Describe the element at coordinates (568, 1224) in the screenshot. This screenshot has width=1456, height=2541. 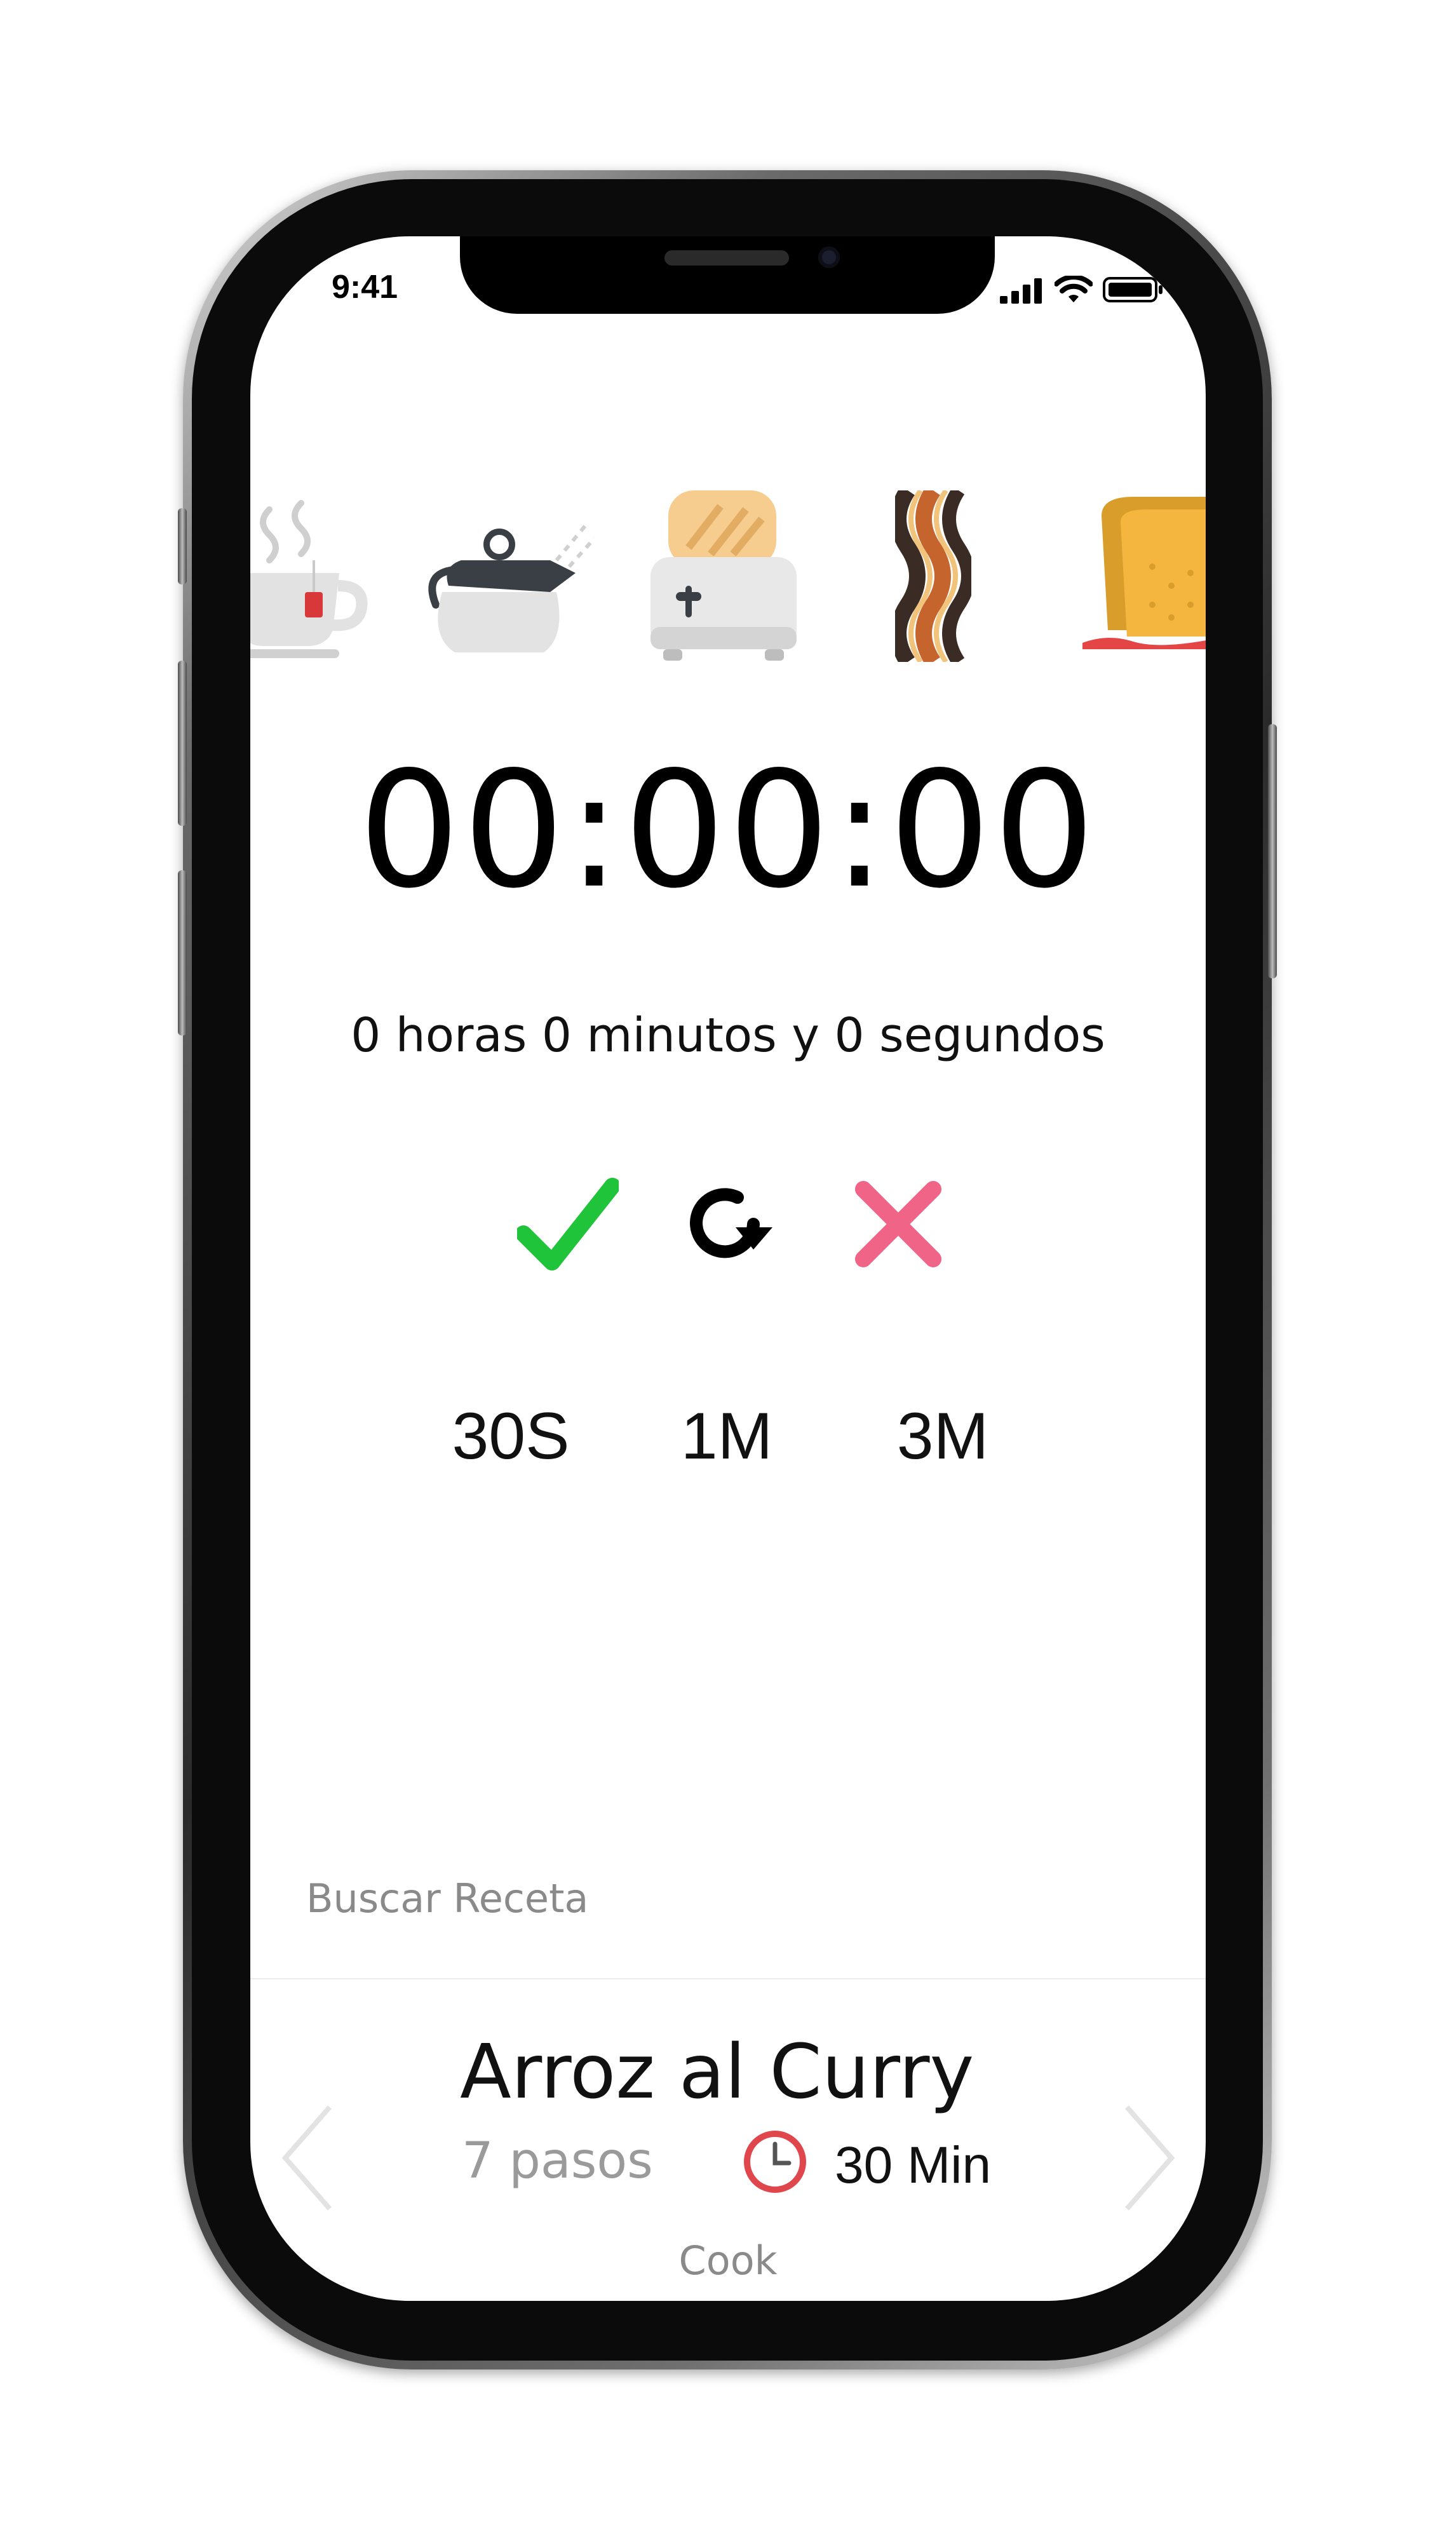
I see `confirm-check-icon` at that location.